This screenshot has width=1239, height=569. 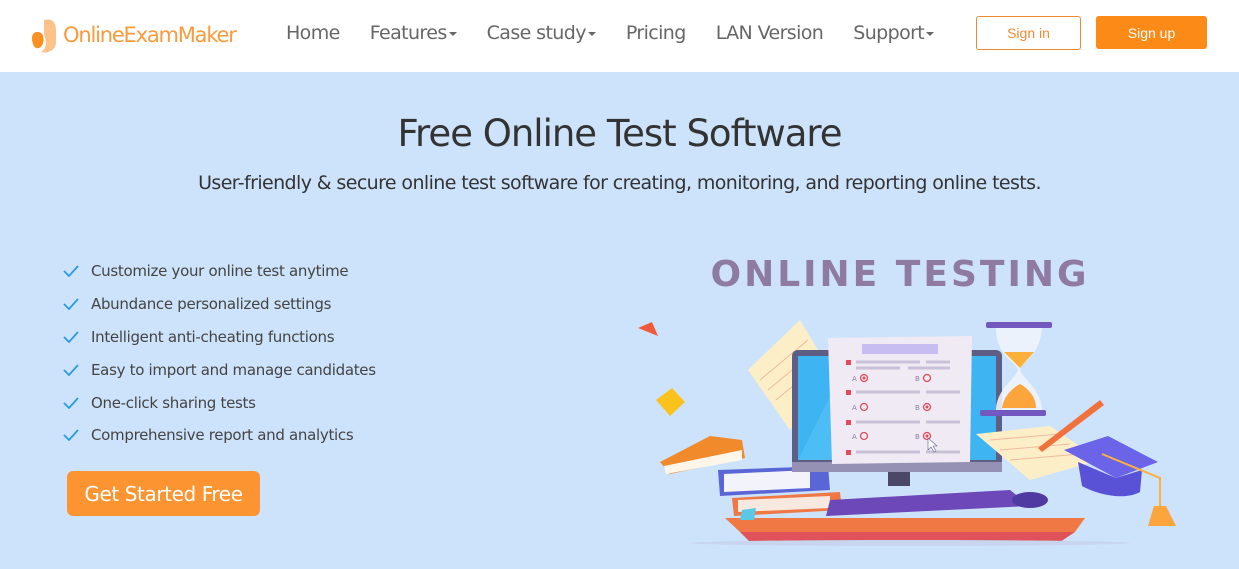 What do you see at coordinates (889, 33) in the screenshot?
I see `nav-support-label: Support` at bounding box center [889, 33].